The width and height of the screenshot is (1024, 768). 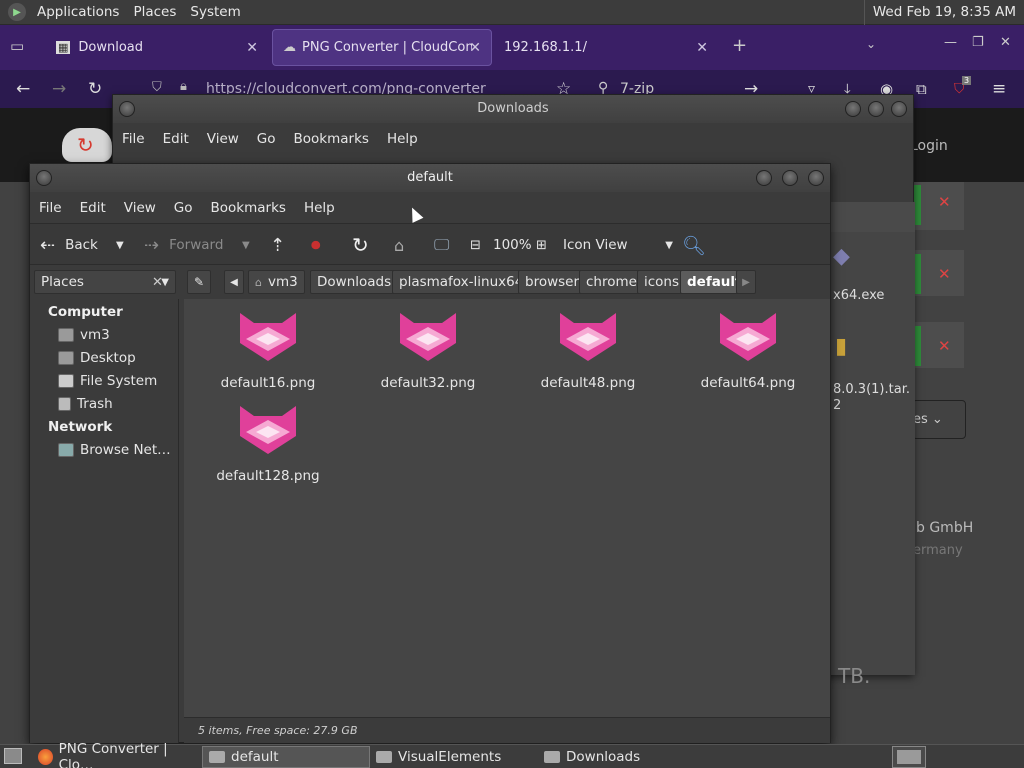 What do you see at coordinates (921, 89) in the screenshot?
I see `extensions-icon: ⧉` at bounding box center [921, 89].